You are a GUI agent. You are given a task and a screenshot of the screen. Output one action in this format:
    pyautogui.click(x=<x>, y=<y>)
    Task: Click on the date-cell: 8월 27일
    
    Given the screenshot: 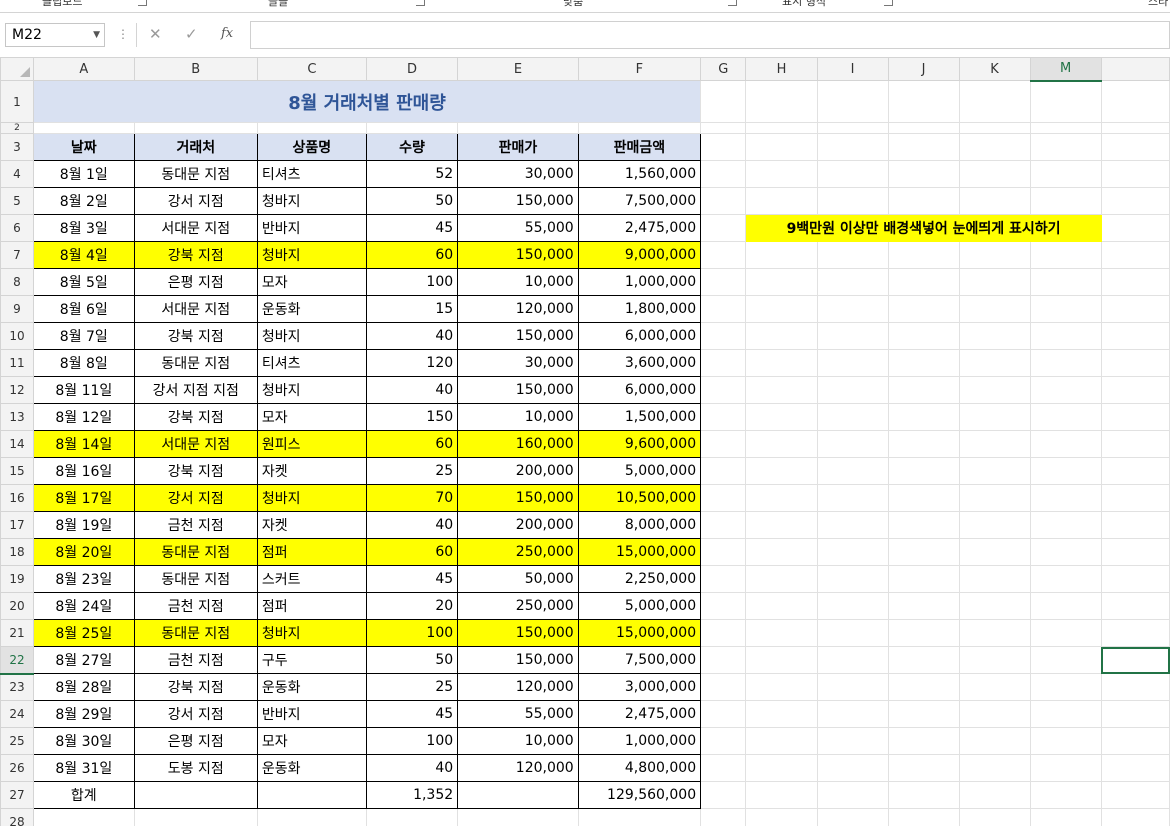 What is the action you would take?
    pyautogui.click(x=83, y=660)
    